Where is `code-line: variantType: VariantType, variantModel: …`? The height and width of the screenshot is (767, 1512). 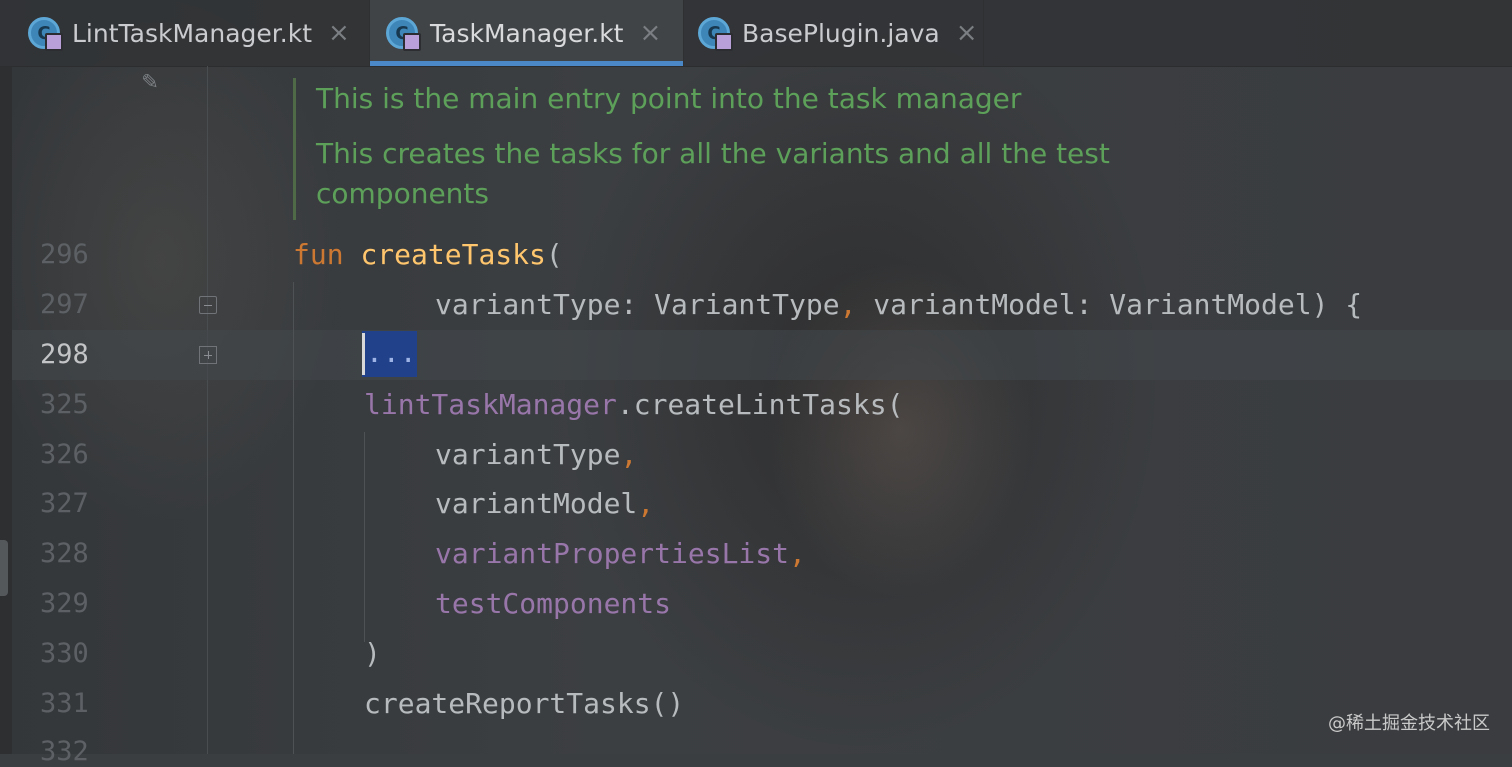 code-line: variantType: VariantType, variantModel: … is located at coordinates (898, 304).